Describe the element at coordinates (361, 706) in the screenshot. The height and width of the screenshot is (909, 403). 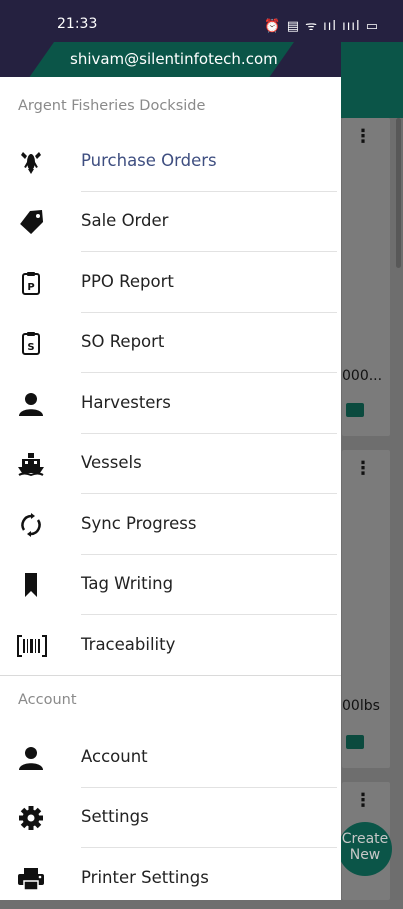
I see `background-card-text: 00lbs` at that location.